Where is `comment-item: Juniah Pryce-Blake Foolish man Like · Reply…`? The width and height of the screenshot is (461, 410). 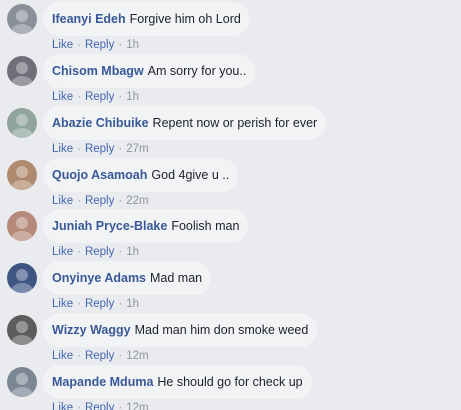
comment-item: Juniah Pryce-Blake Foolish man Like · Reply… is located at coordinates (230, 235).